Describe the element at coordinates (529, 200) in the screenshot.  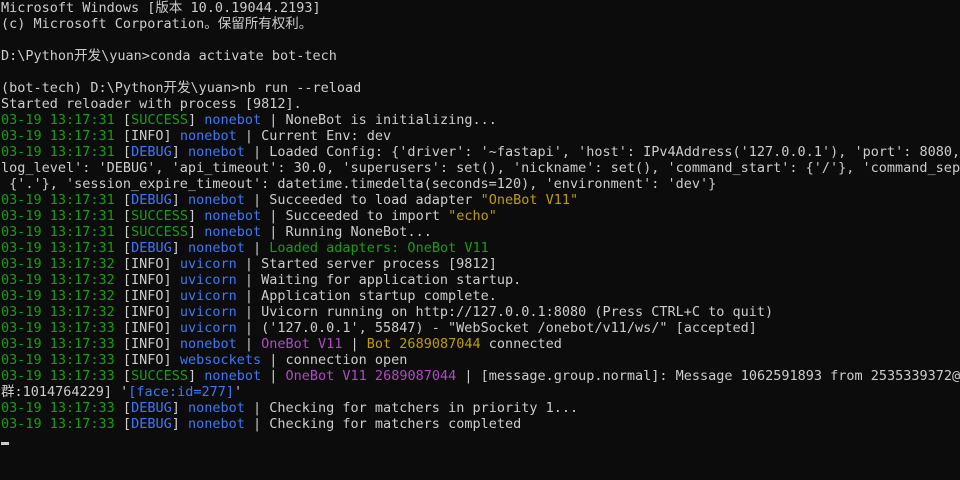
I see `terminal-text: "OneBot V11"` at that location.